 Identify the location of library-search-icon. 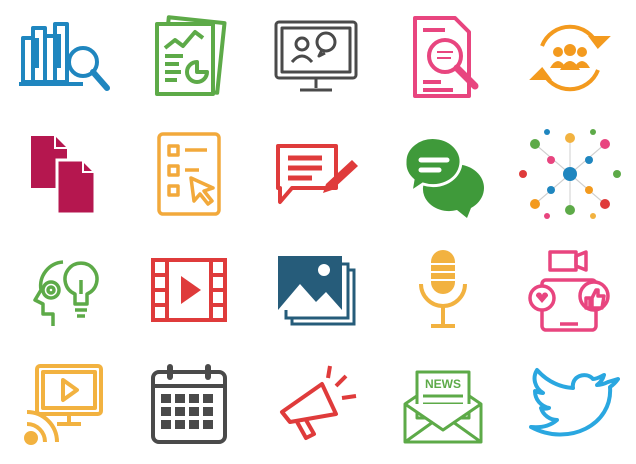
(63, 58).